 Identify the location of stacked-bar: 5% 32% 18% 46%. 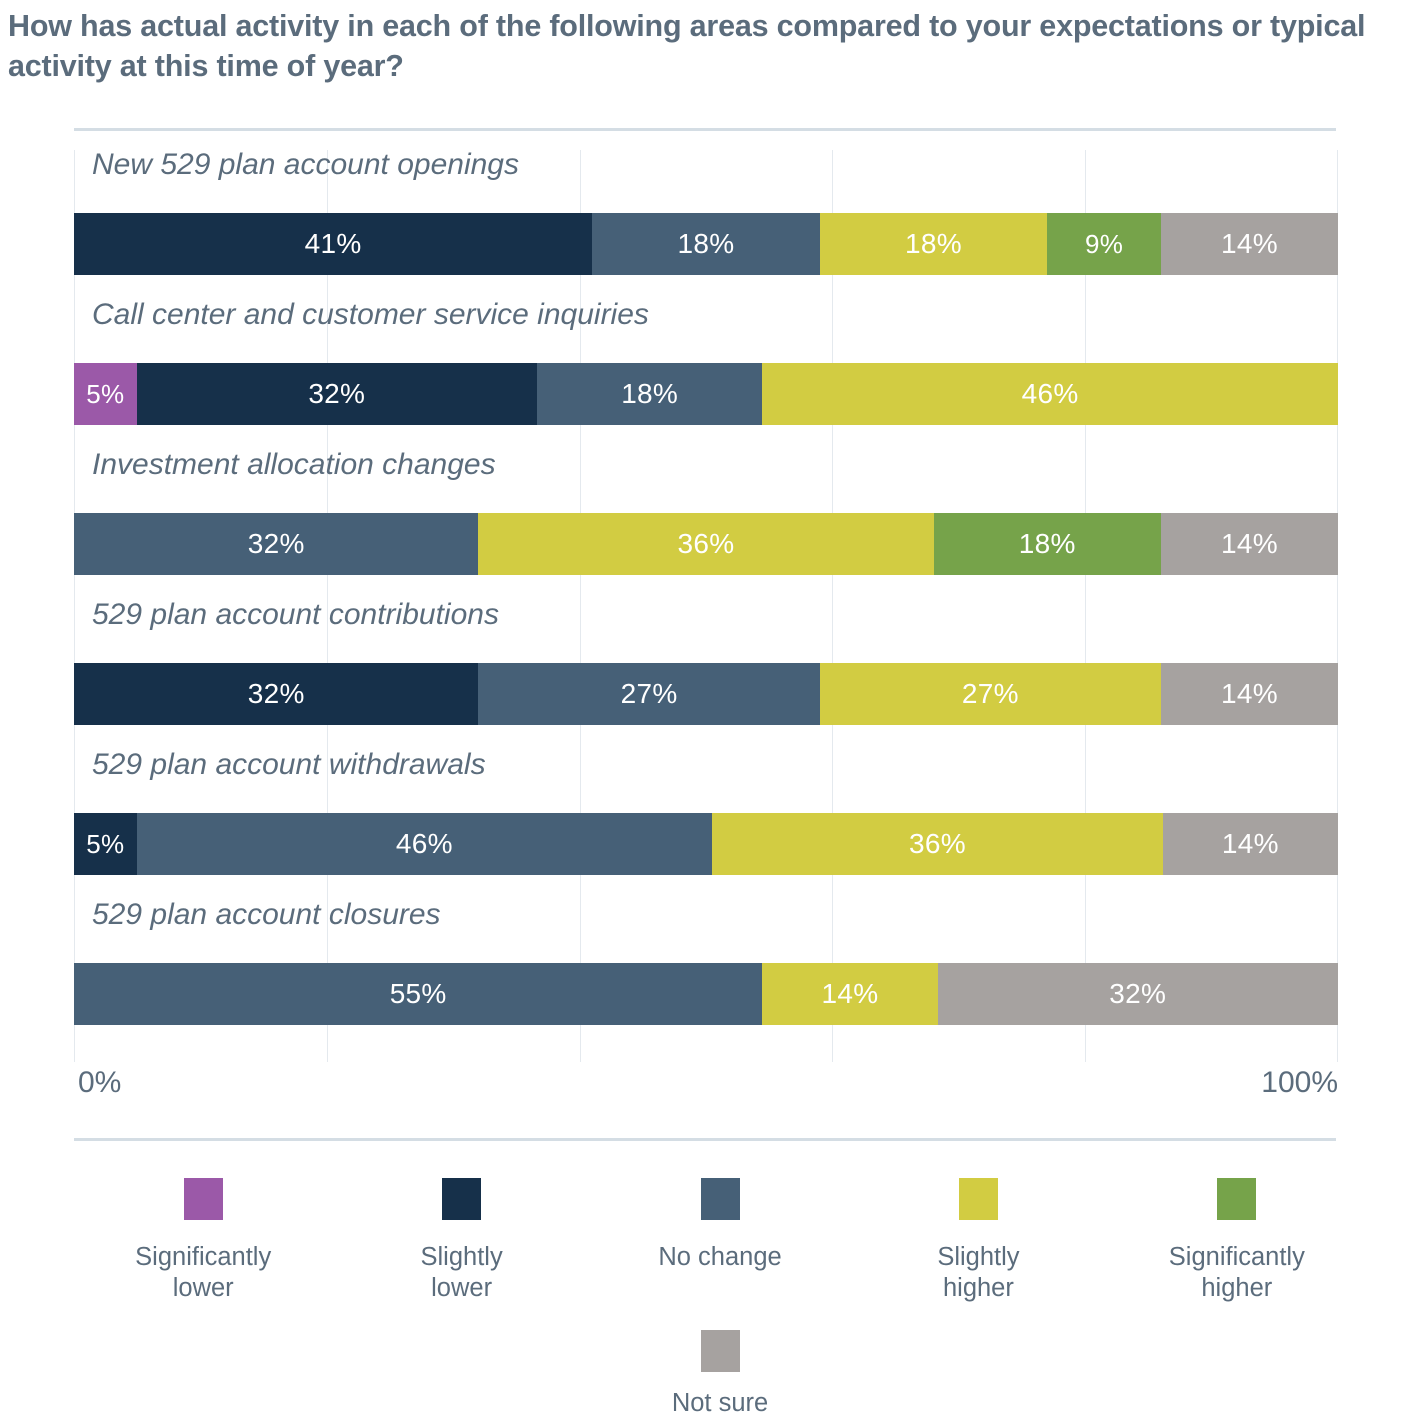
(706, 394).